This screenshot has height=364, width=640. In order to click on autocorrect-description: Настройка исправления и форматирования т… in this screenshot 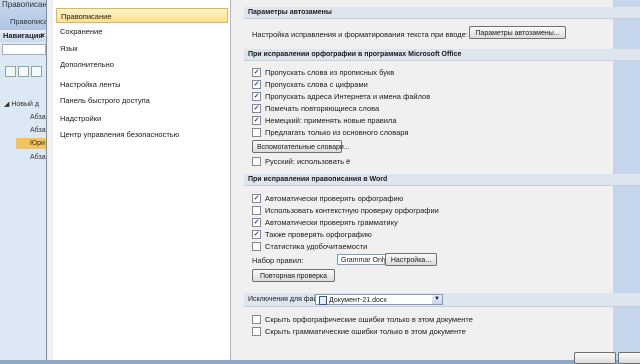, I will do `click(360, 34)`.